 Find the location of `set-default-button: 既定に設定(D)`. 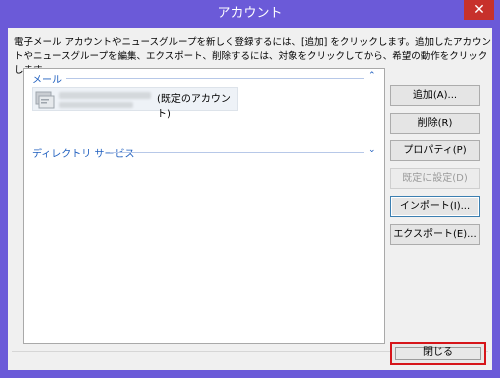

set-default-button: 既定に設定(D) is located at coordinates (435, 178).